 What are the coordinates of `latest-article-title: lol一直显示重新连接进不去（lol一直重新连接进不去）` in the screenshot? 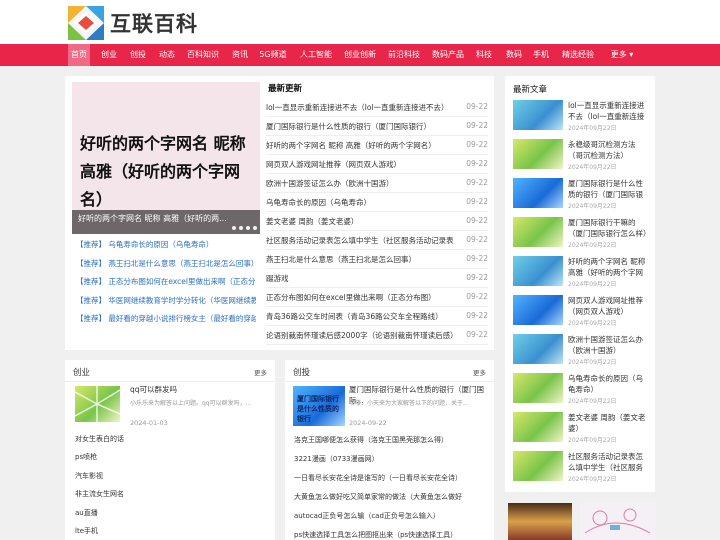 It's located at (609, 111).